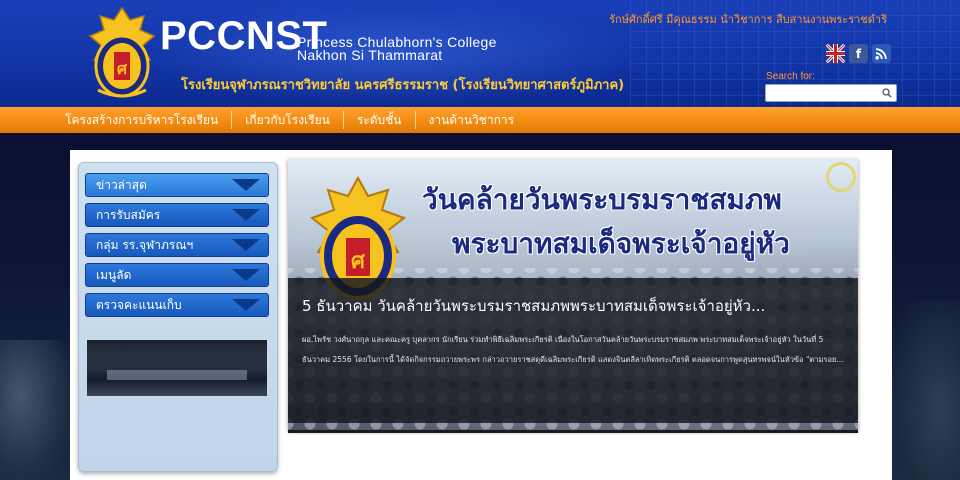 The width and height of the screenshot is (960, 480). Describe the element at coordinates (139, 305) in the screenshot. I see `sidebar-item-label: ตรวจคะแนนเก็บ` at that location.